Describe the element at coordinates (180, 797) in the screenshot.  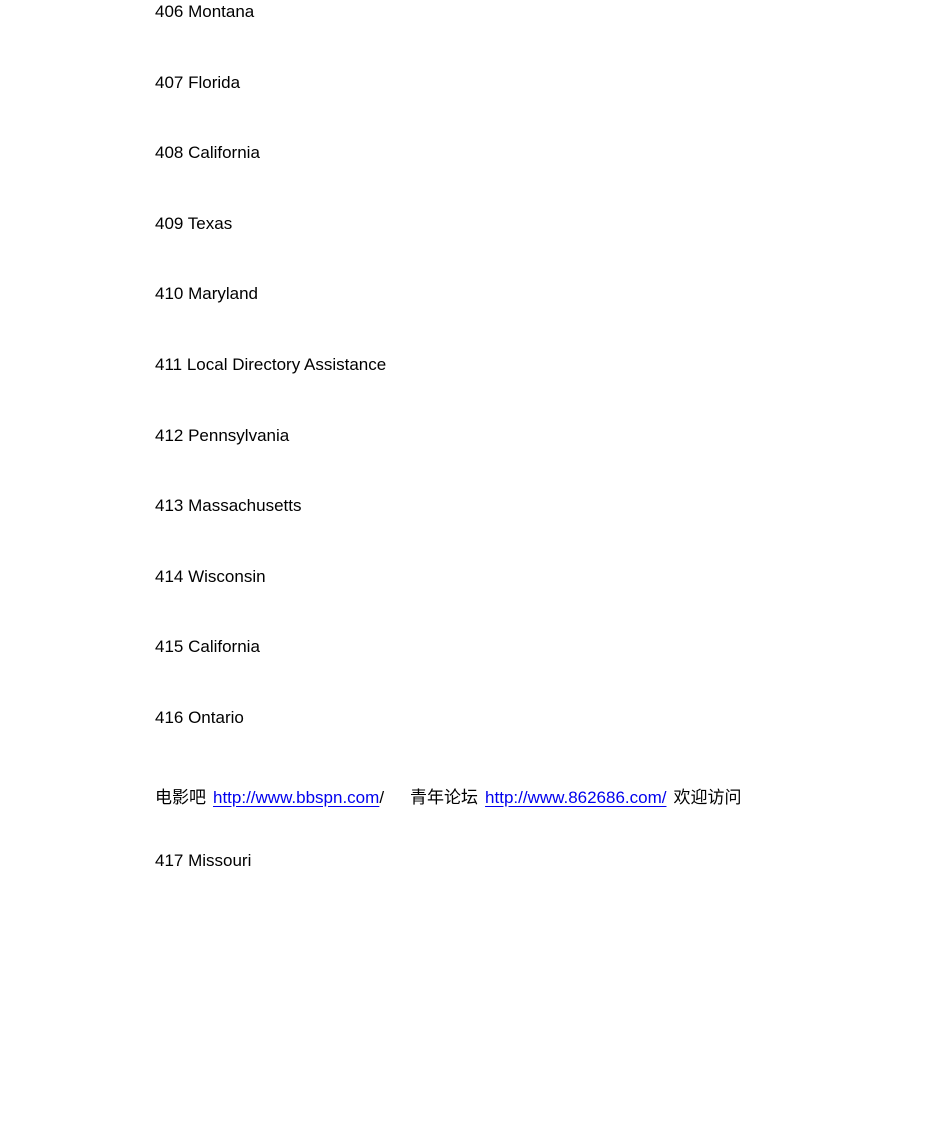
I see `site1-label: 电影吧` at that location.